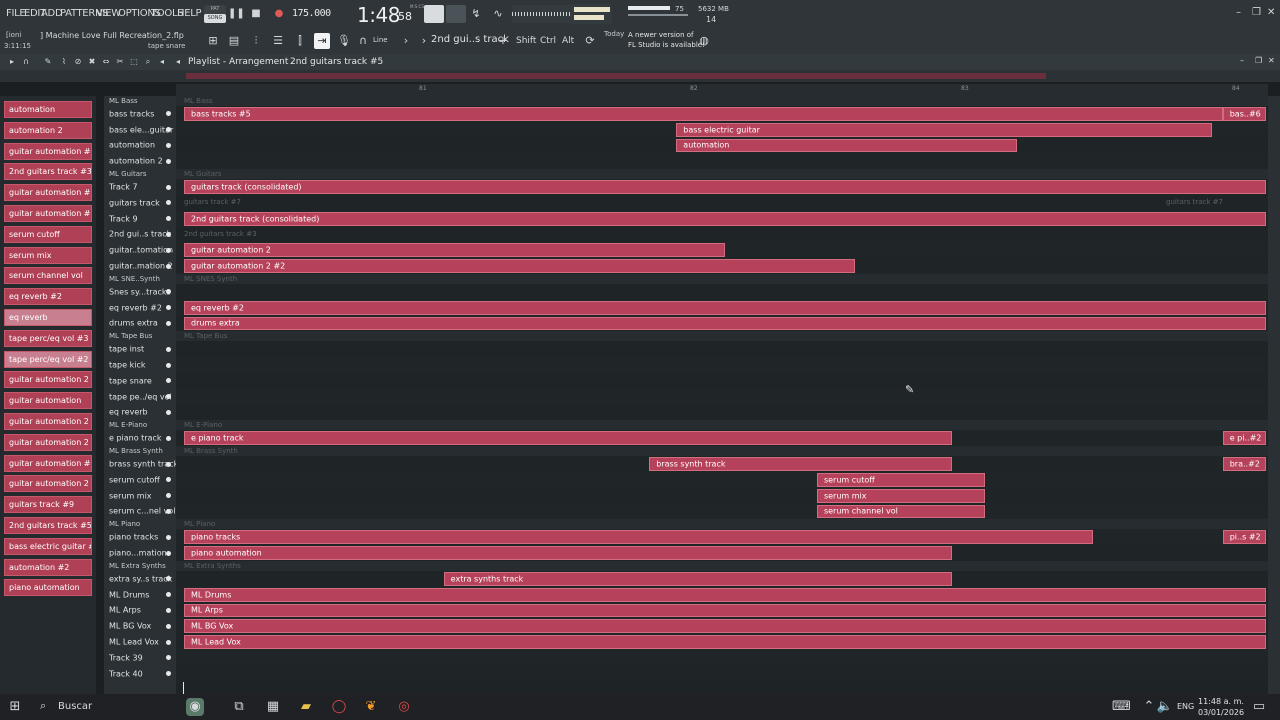 This screenshot has width=1280, height=720. What do you see at coordinates (140, 349) in the screenshot?
I see `track-header: tape inst` at bounding box center [140, 349].